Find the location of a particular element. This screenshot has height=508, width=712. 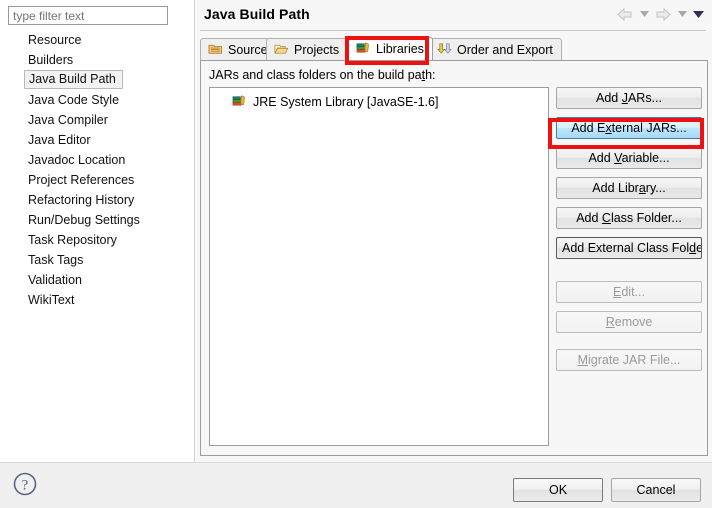

sidebar-item-validation: Validation is located at coordinates (97, 280).